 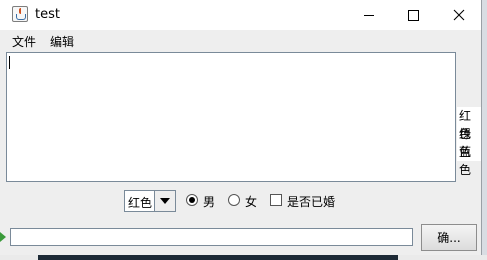 I want to click on minimize-icon, so click(x=368, y=15).